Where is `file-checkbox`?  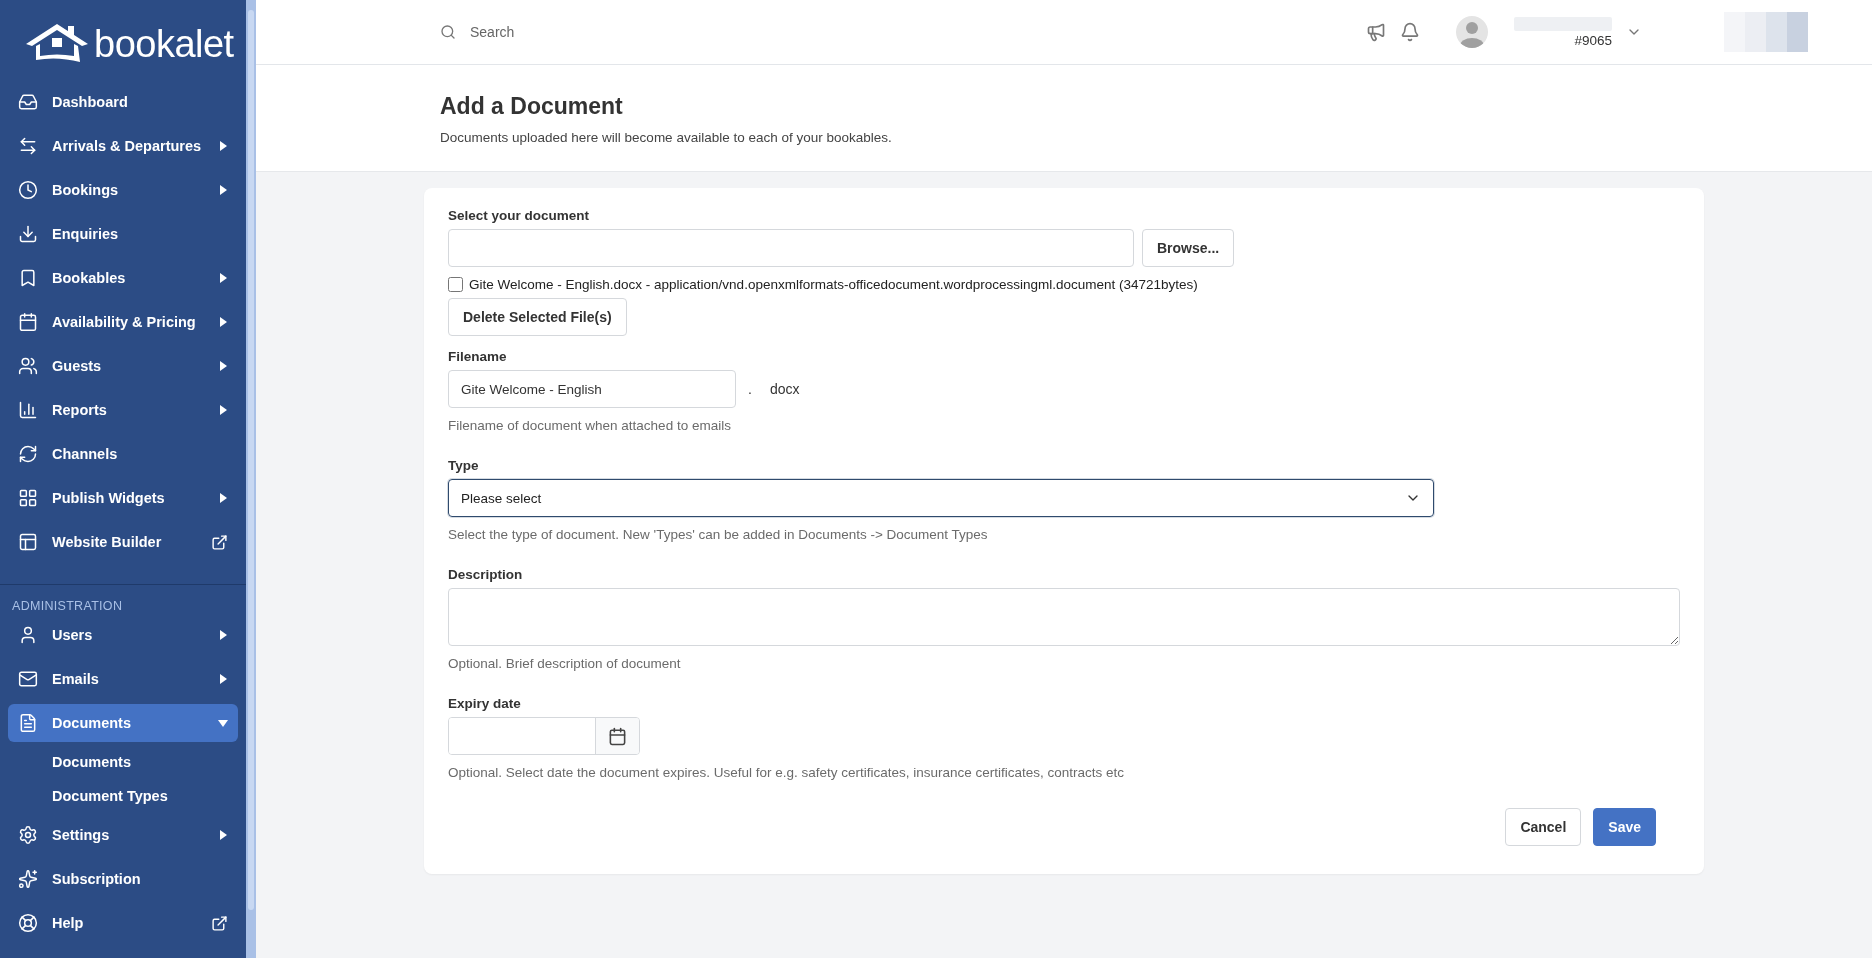
file-checkbox is located at coordinates (455, 284).